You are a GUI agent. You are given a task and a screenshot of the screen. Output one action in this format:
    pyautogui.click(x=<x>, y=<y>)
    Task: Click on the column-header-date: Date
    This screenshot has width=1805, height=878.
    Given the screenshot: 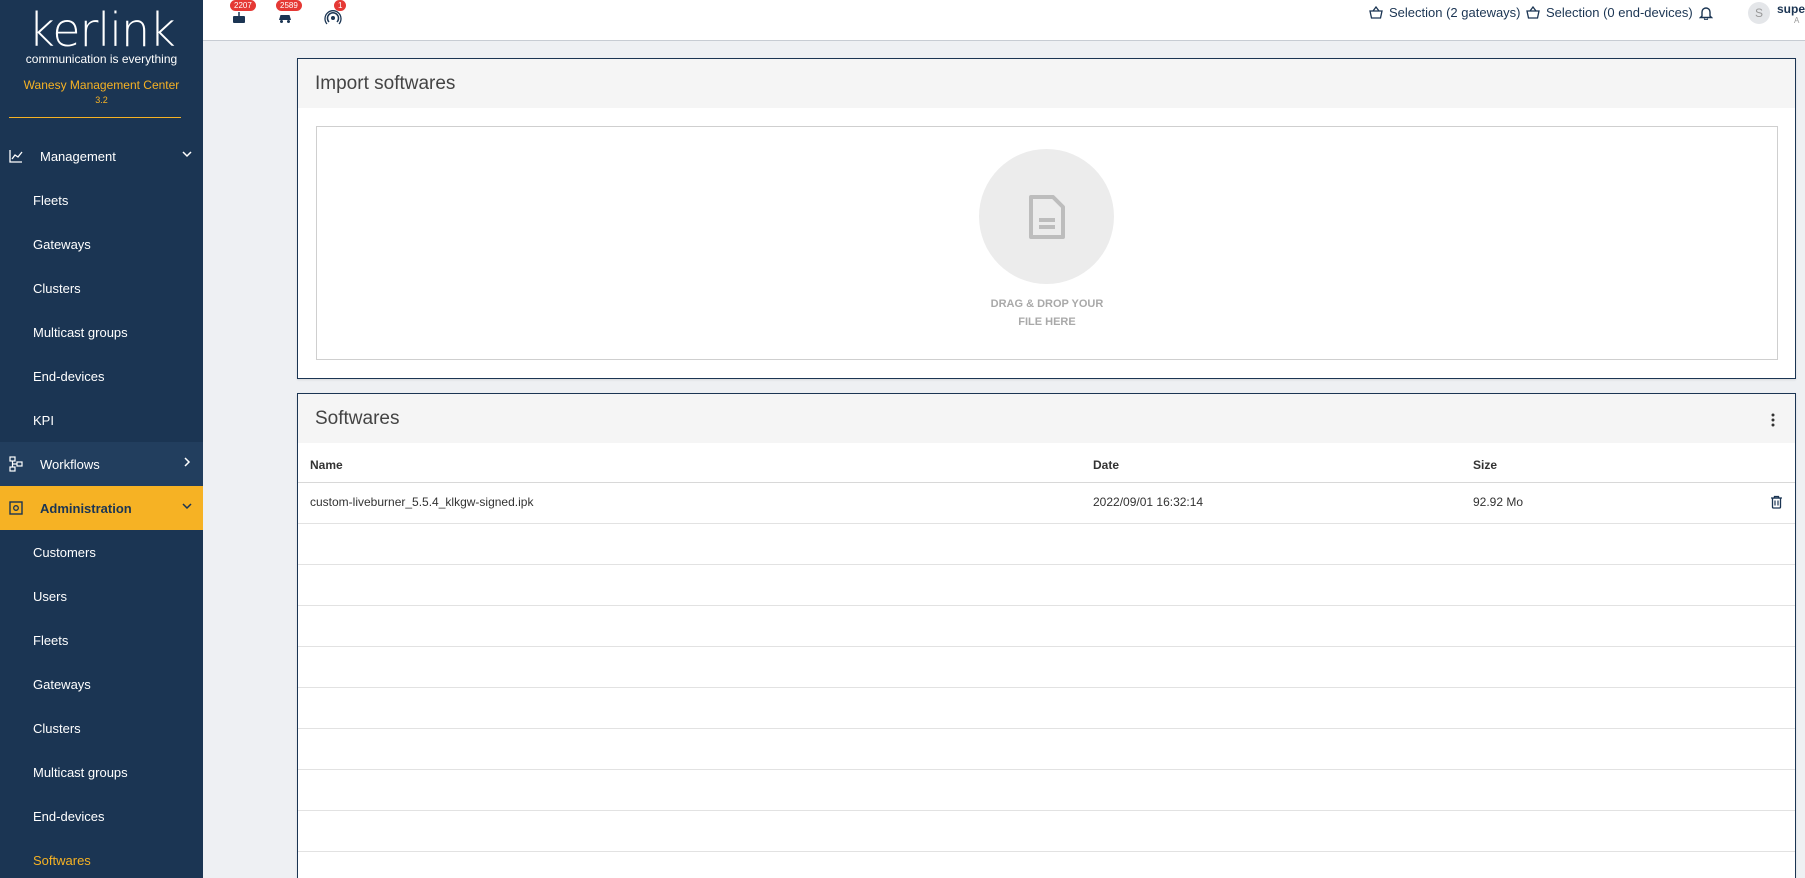 What is the action you would take?
    pyautogui.click(x=1106, y=465)
    